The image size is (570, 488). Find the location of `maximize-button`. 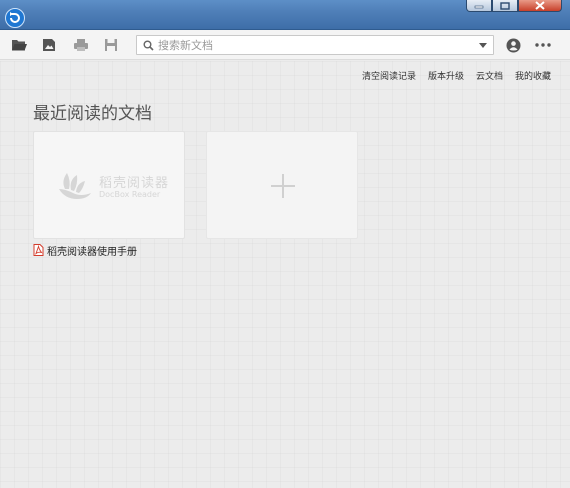

maximize-button is located at coordinates (505, 6).